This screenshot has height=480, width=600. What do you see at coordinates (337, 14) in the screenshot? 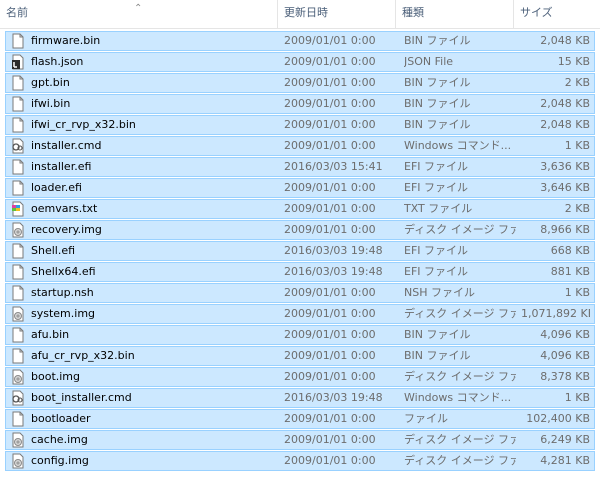
I see `column-header-date: 更新日時` at bounding box center [337, 14].